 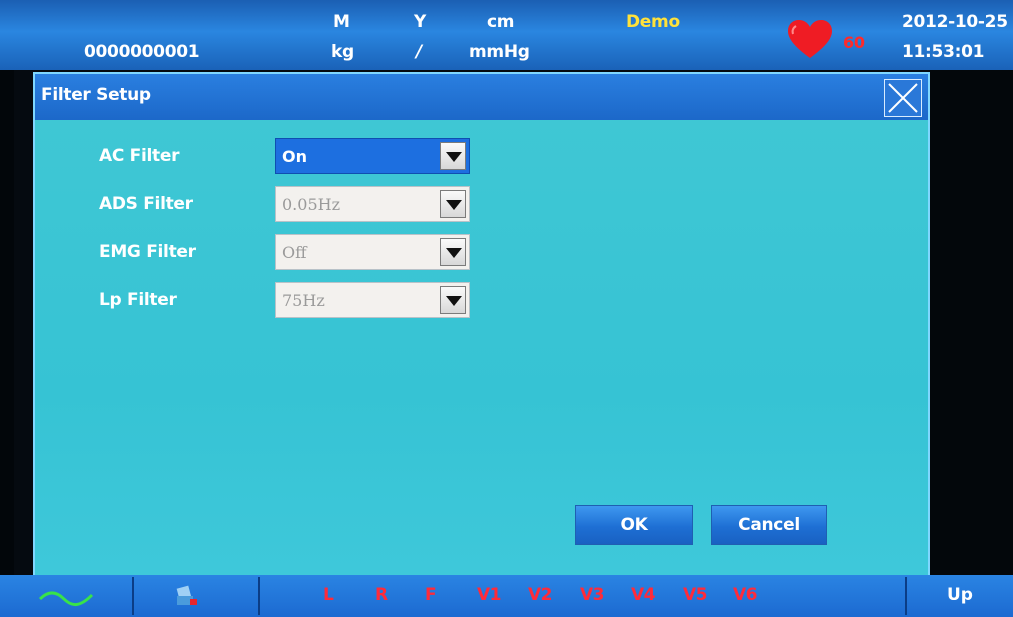 What do you see at coordinates (499, 52) in the screenshot?
I see `bp-unit: mmHg` at bounding box center [499, 52].